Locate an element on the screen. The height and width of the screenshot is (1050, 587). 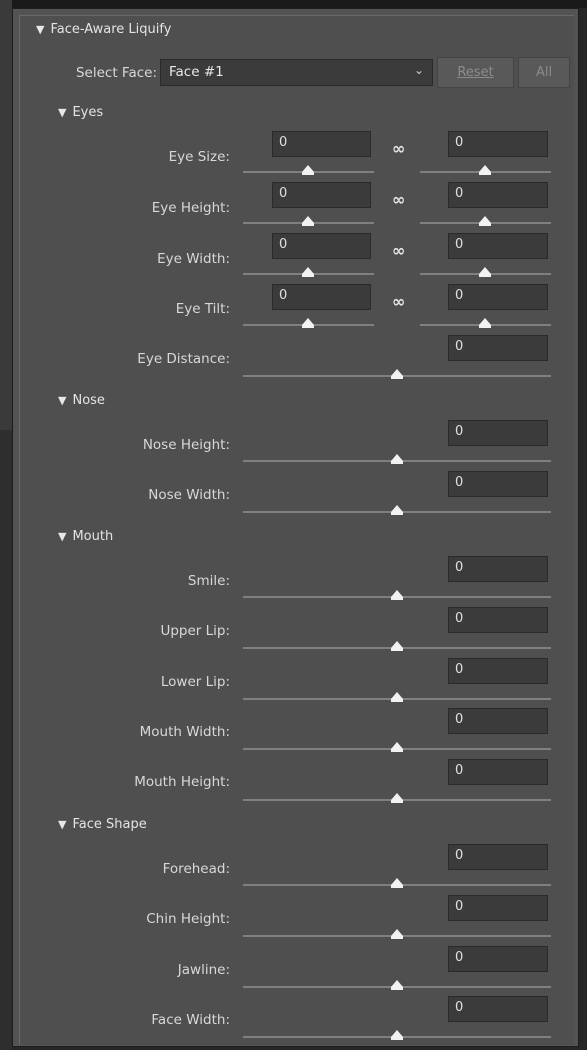
select-face-value: Face #1 is located at coordinates (196, 72).